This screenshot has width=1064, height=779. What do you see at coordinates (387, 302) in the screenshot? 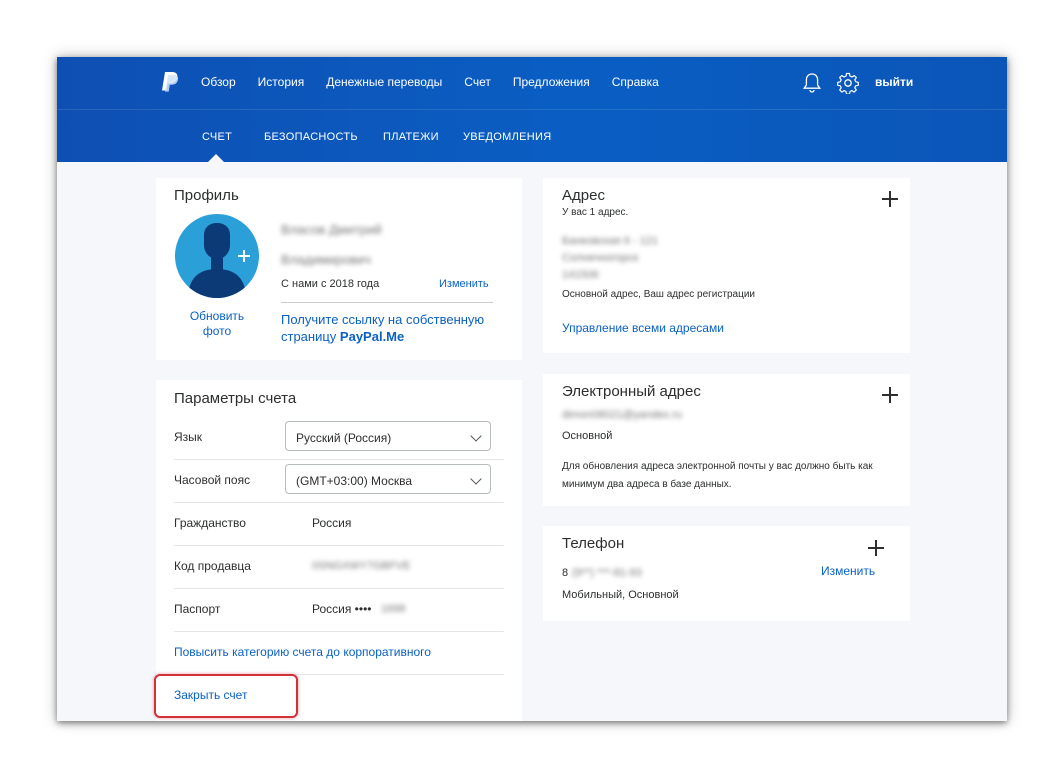
I see `profile-divider` at bounding box center [387, 302].